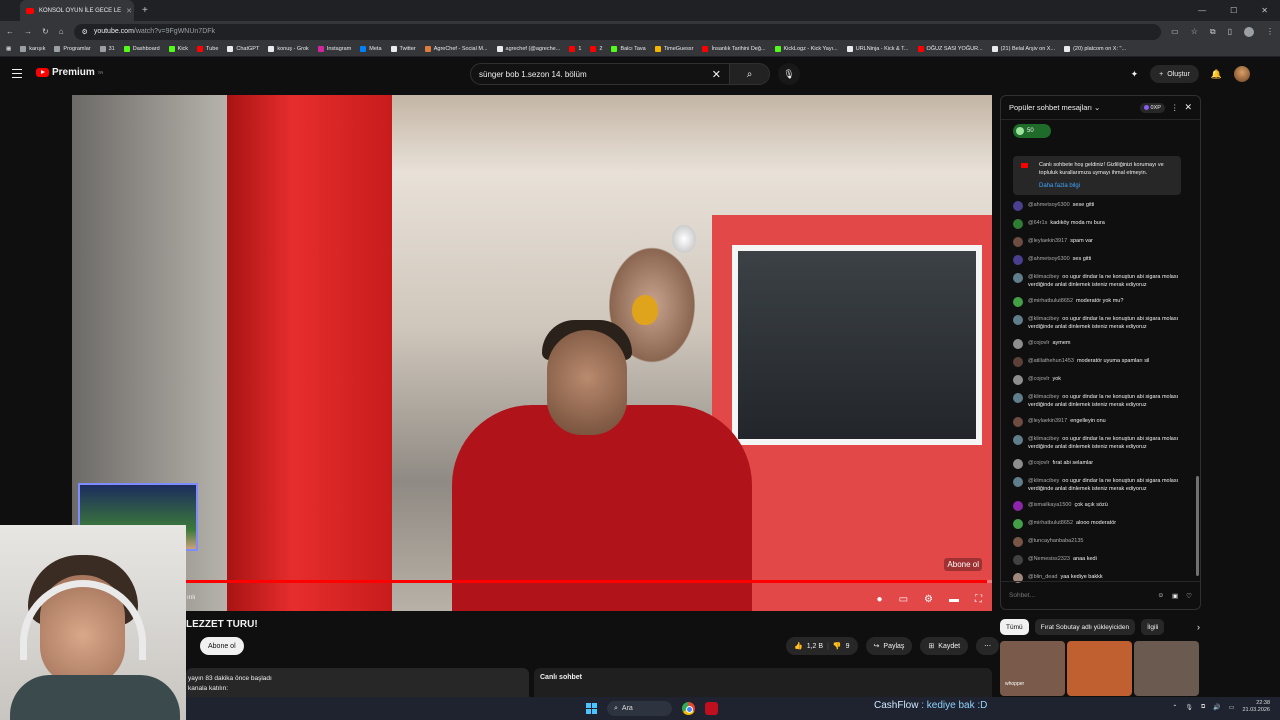 This screenshot has width=1280, height=720. Describe the element at coordinates (288, 49) in the screenshot. I see `bookmark-item: konuş - Grok` at that location.